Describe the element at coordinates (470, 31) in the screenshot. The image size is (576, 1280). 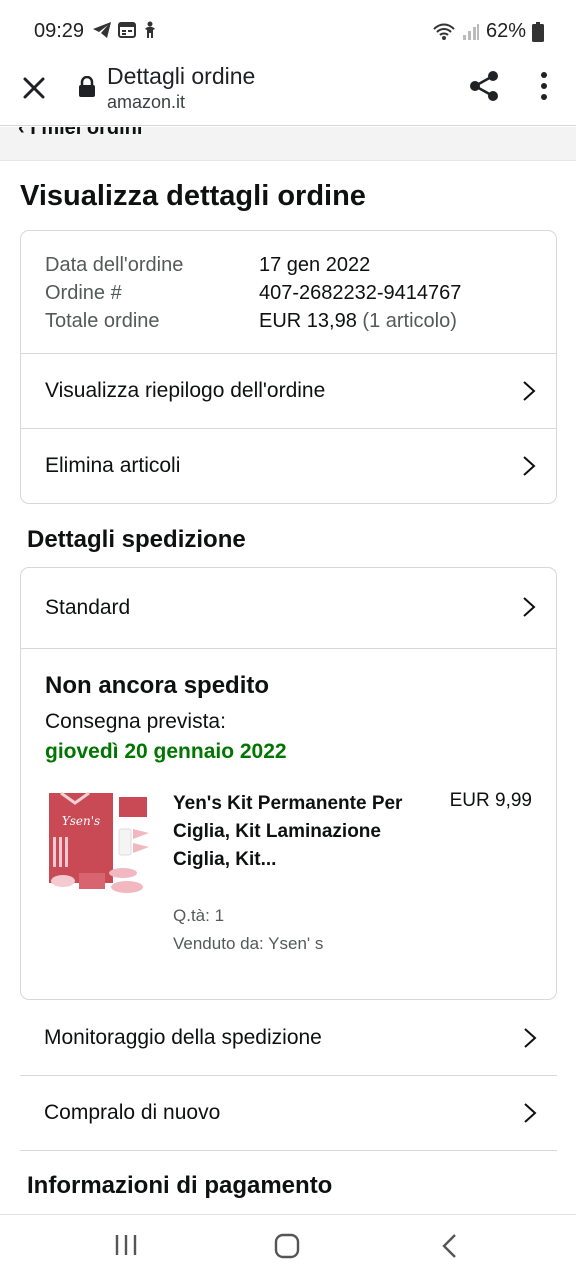
I see `signal-icon` at that location.